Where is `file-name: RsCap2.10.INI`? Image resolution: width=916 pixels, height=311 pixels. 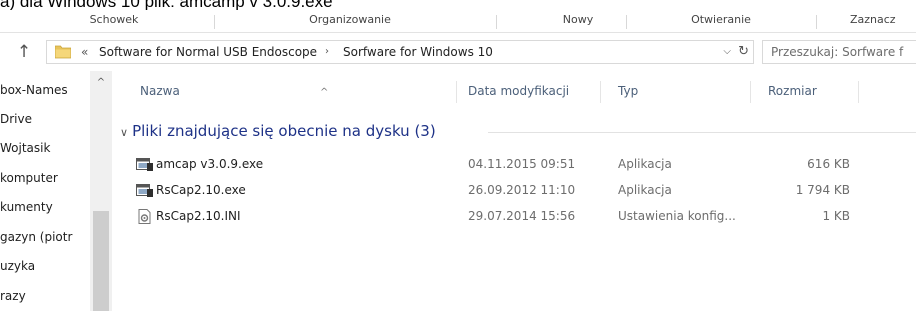 file-name: RsCap2.10.INI is located at coordinates (198, 216).